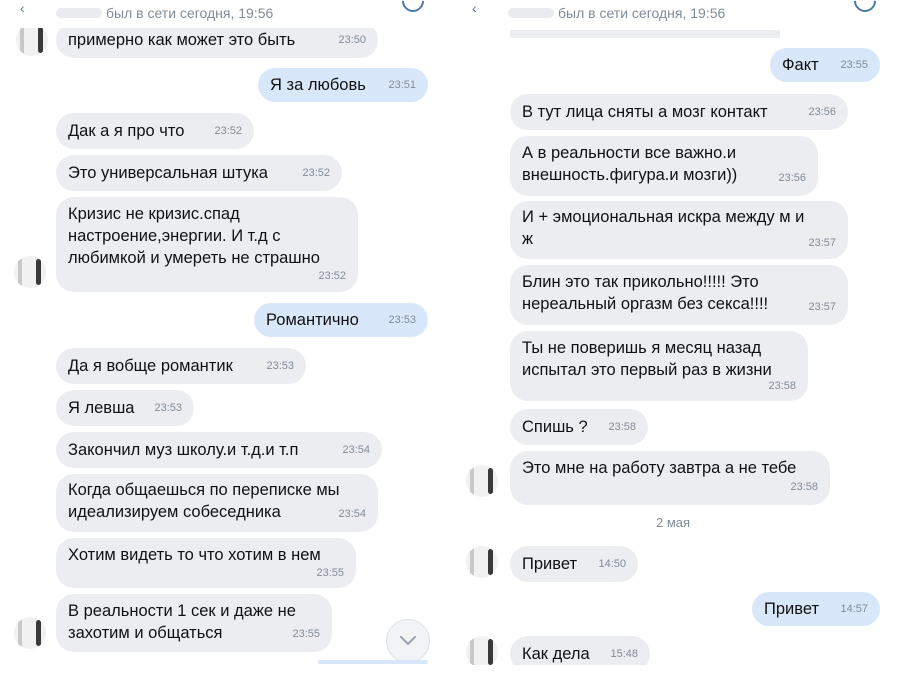 The image size is (900, 675). Describe the element at coordinates (624, 654) in the screenshot. I see `message-time: 15:48` at that location.